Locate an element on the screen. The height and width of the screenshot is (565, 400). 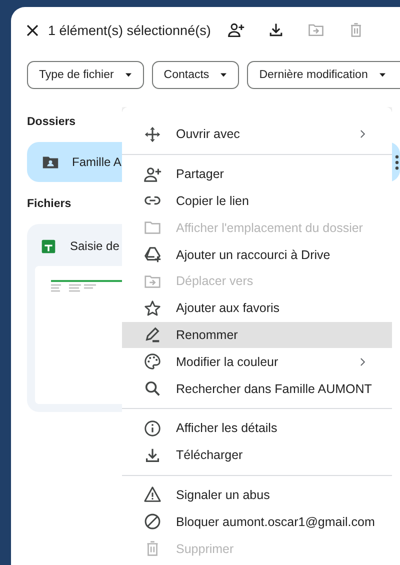
section-heading: Dossiers is located at coordinates (51, 122).